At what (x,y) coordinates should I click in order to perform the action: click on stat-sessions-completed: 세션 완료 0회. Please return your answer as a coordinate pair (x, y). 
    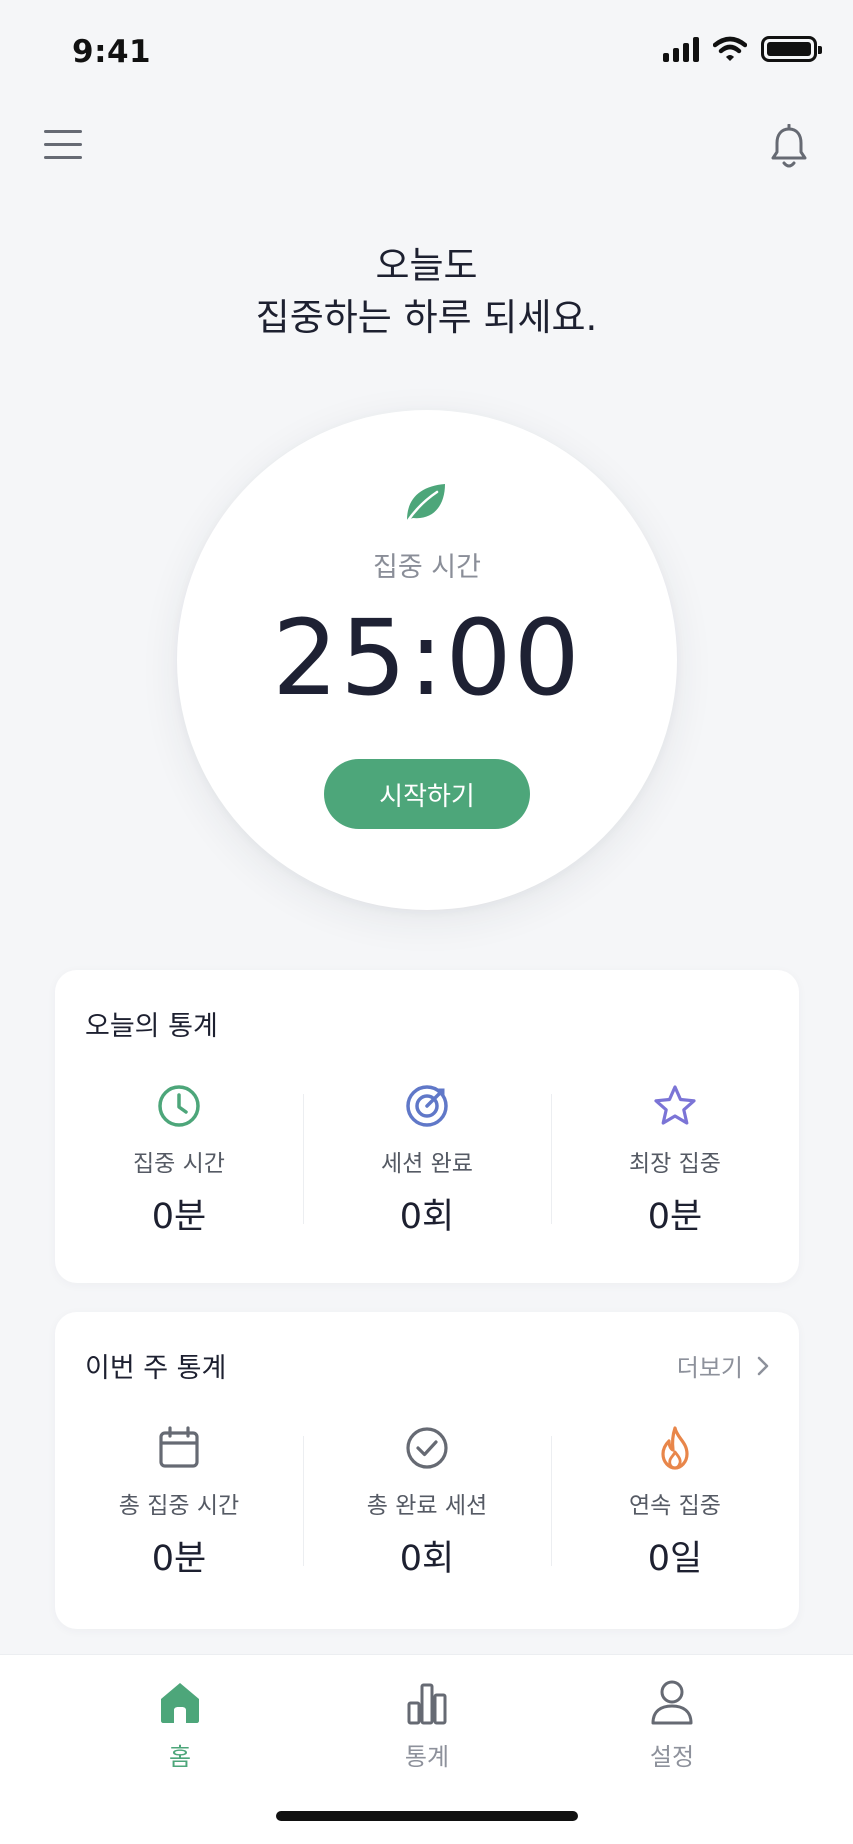
    Looking at the image, I should click on (427, 1162).